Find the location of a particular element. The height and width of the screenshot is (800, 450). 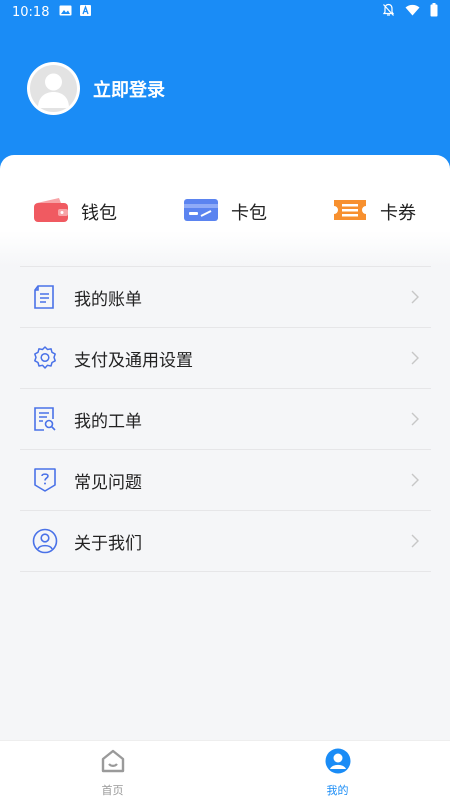

faq-icon is located at coordinates (45, 480).